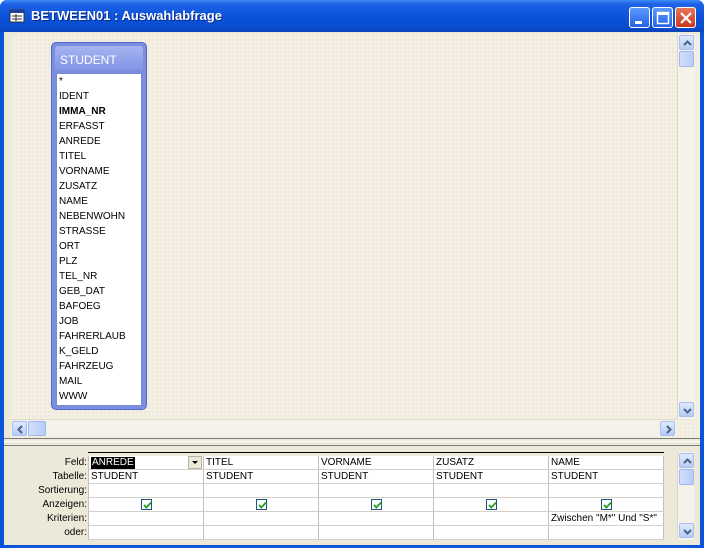  I want to click on pane-splitter, so click(352, 442).